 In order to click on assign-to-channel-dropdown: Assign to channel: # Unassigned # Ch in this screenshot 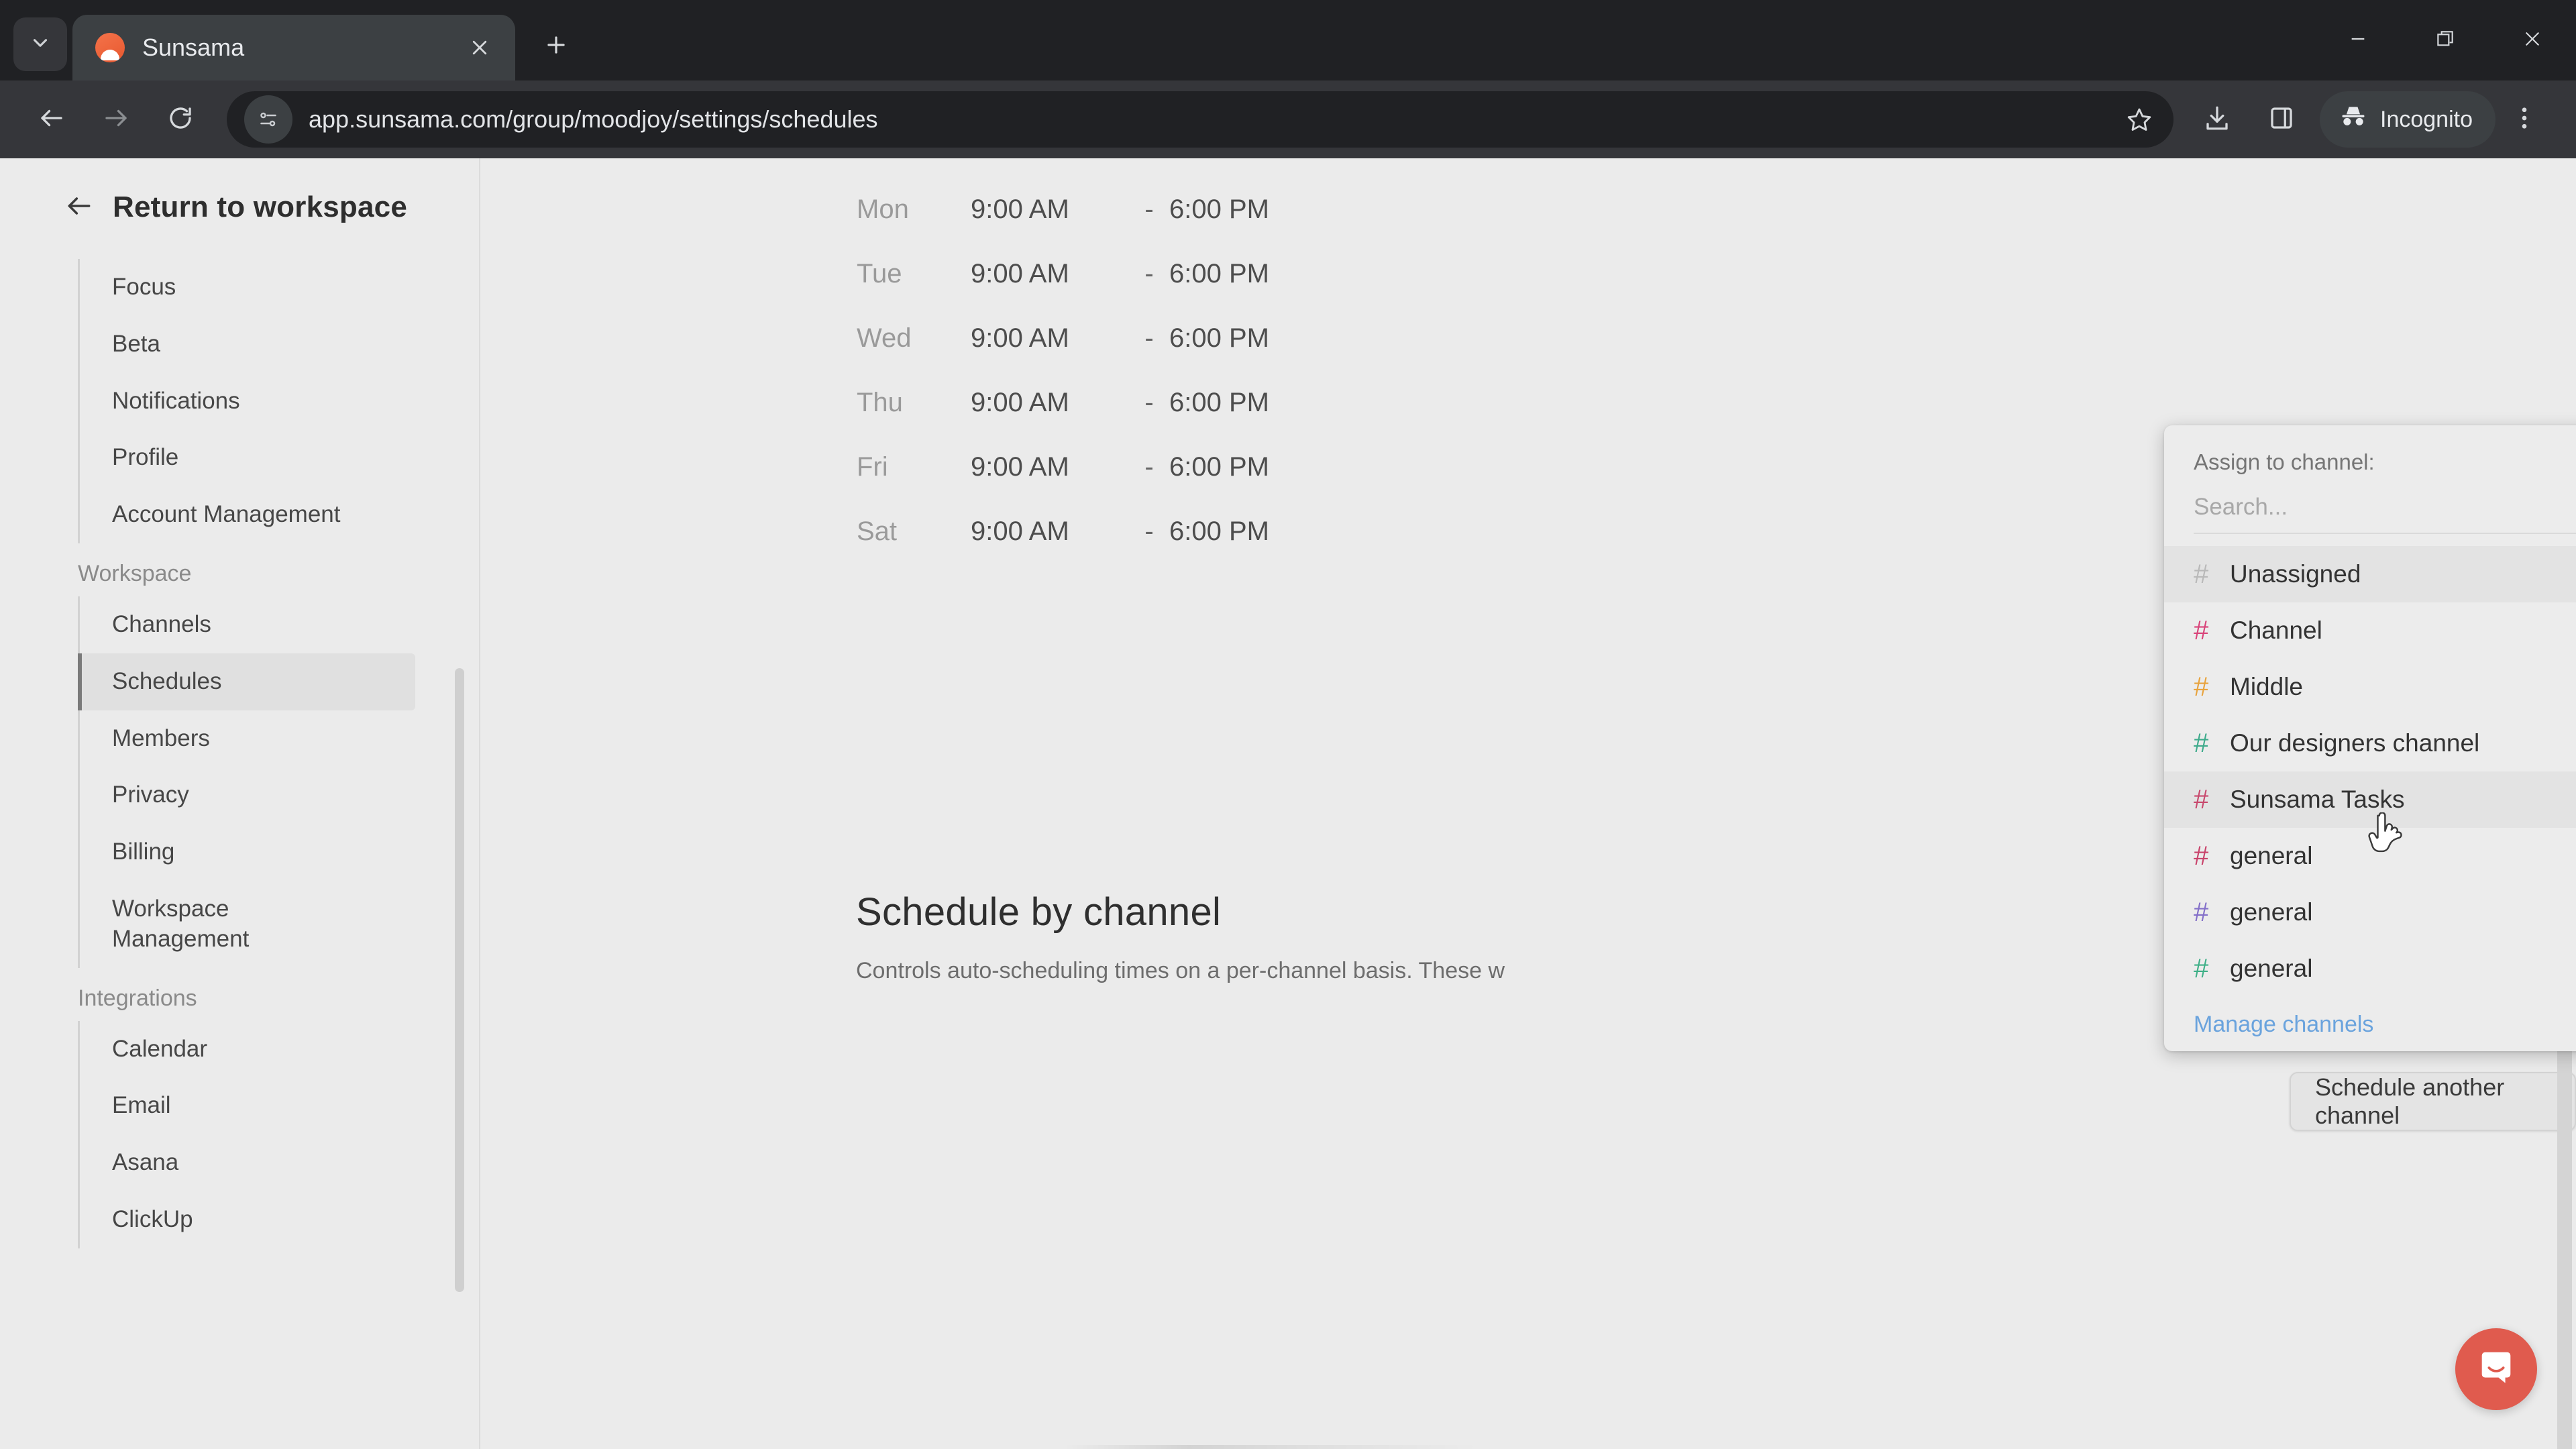, I will do `click(2370, 738)`.